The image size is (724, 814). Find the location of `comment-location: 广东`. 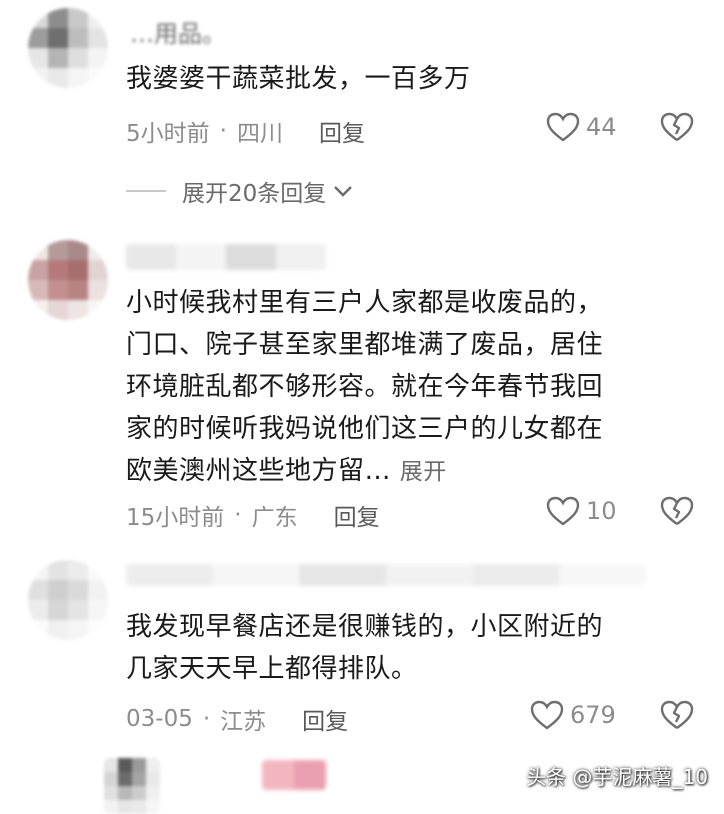

comment-location: 广东 is located at coordinates (274, 518).